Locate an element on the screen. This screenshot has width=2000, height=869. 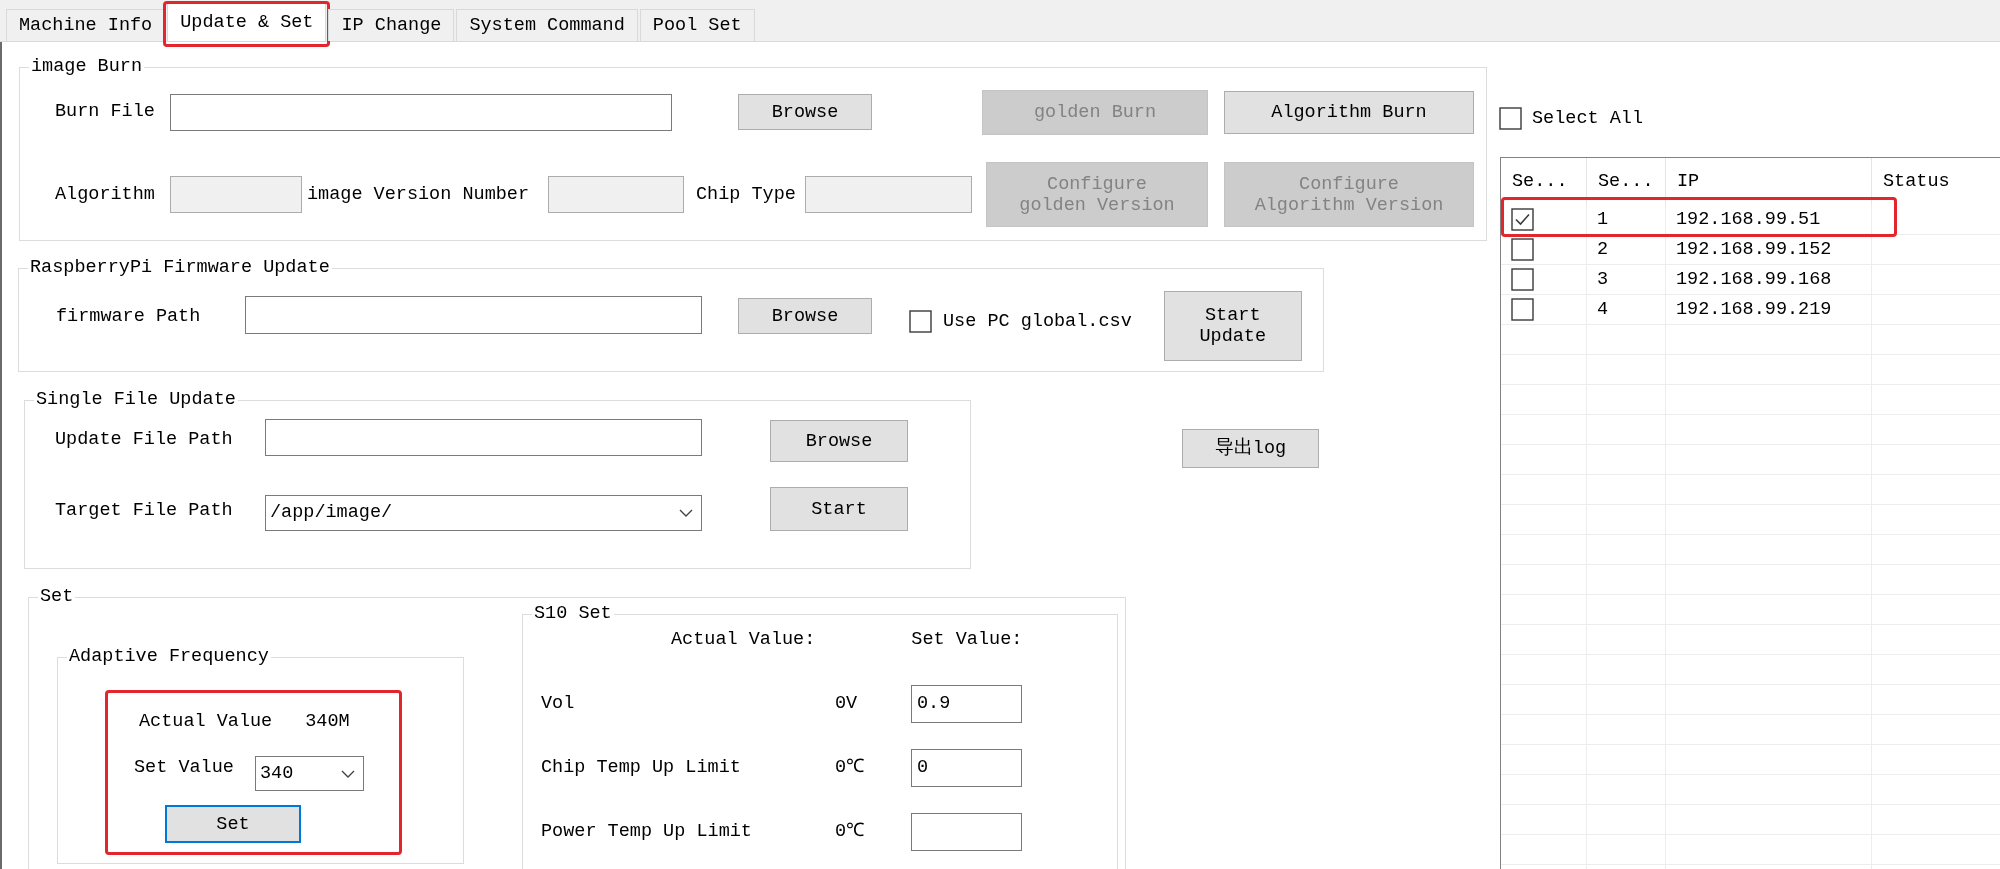
table-cell-text: 192.168.99.51 is located at coordinates (1748, 219).